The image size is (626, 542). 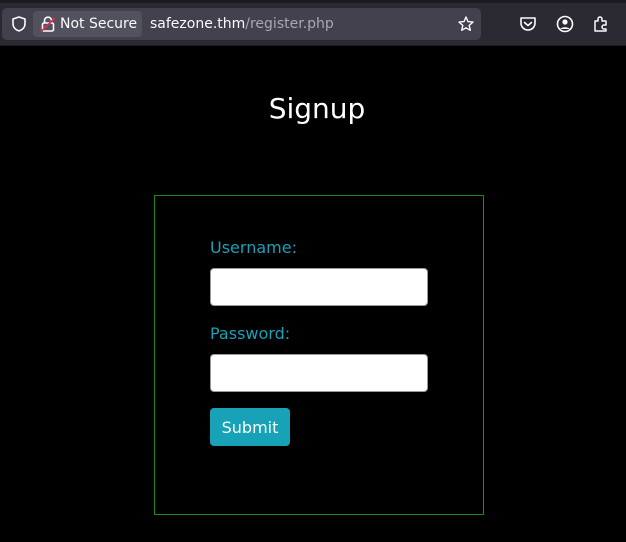 What do you see at coordinates (289, 24) in the screenshot?
I see `url-path: /register.php` at bounding box center [289, 24].